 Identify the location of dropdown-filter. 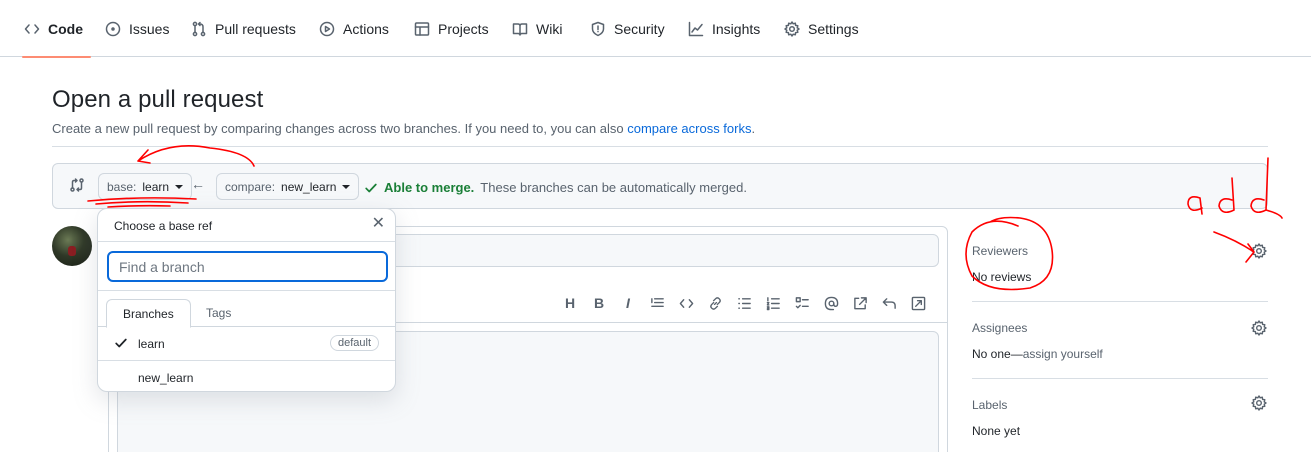
(246, 266).